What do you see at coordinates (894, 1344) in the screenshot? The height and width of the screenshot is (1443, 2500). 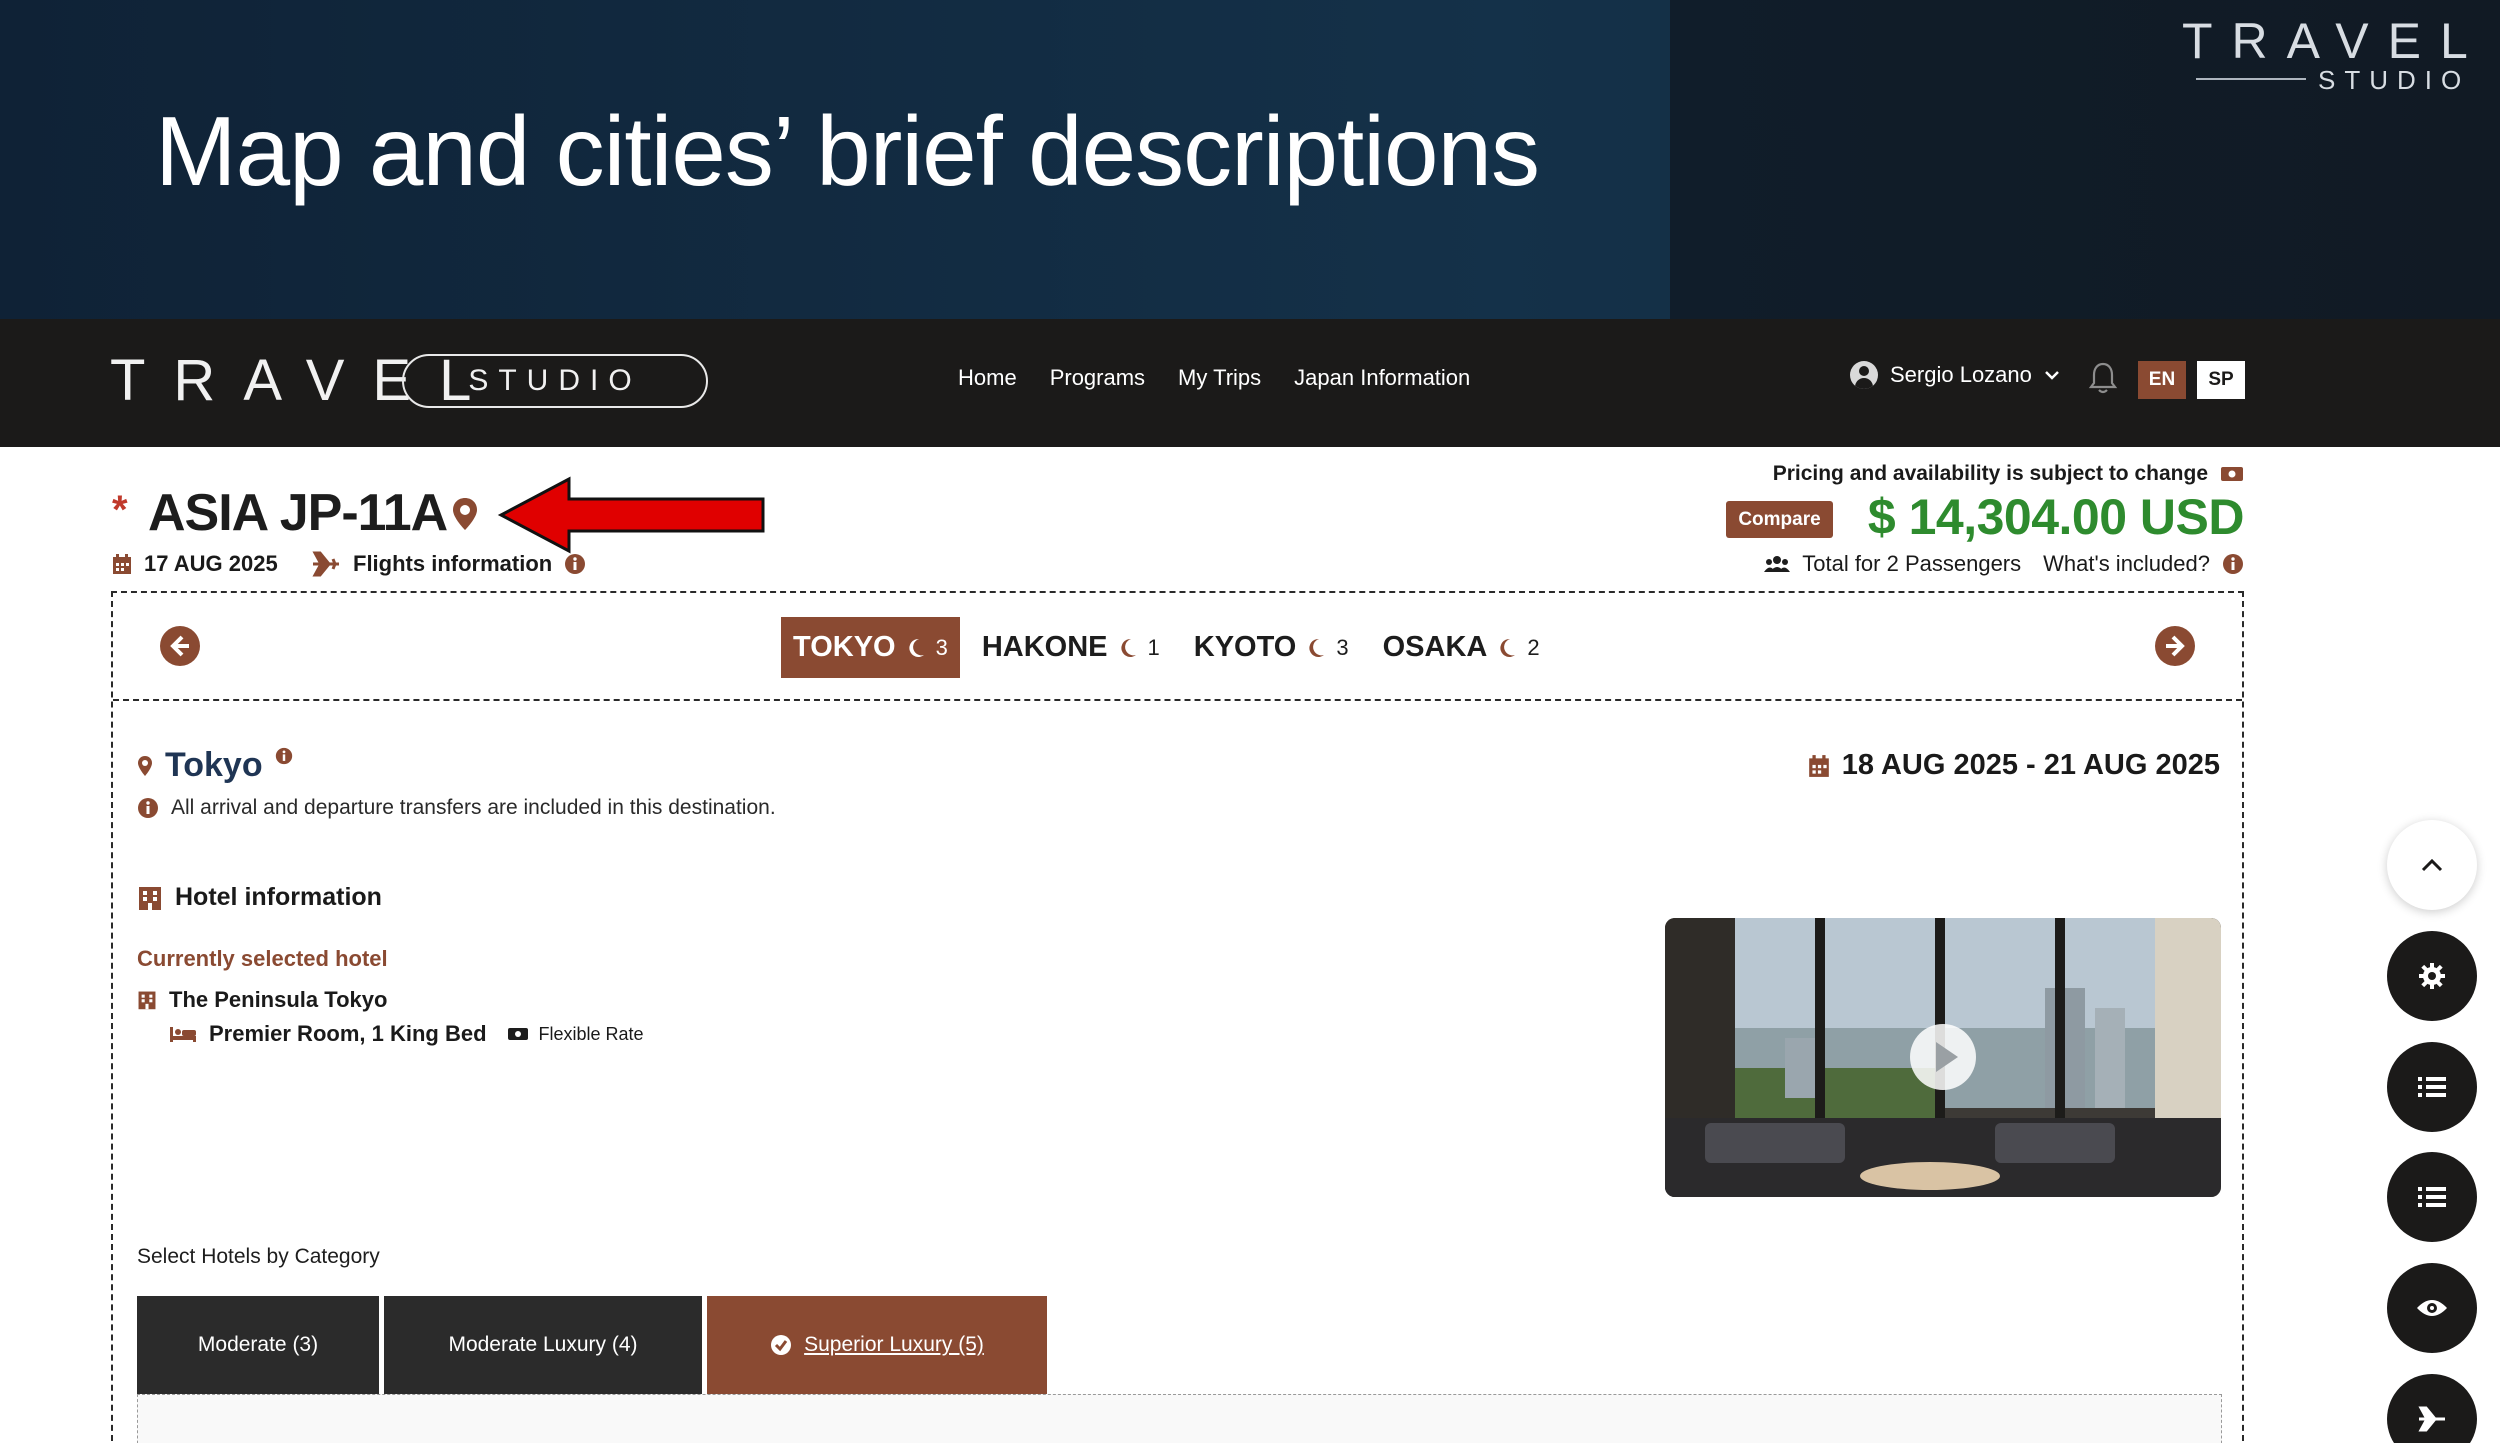 I see `category-label: Superior Luxury (5)` at bounding box center [894, 1344].